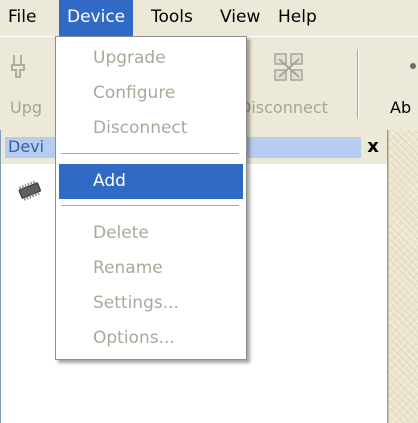  Describe the element at coordinates (240, 18) in the screenshot. I see `menu-view: View` at that location.